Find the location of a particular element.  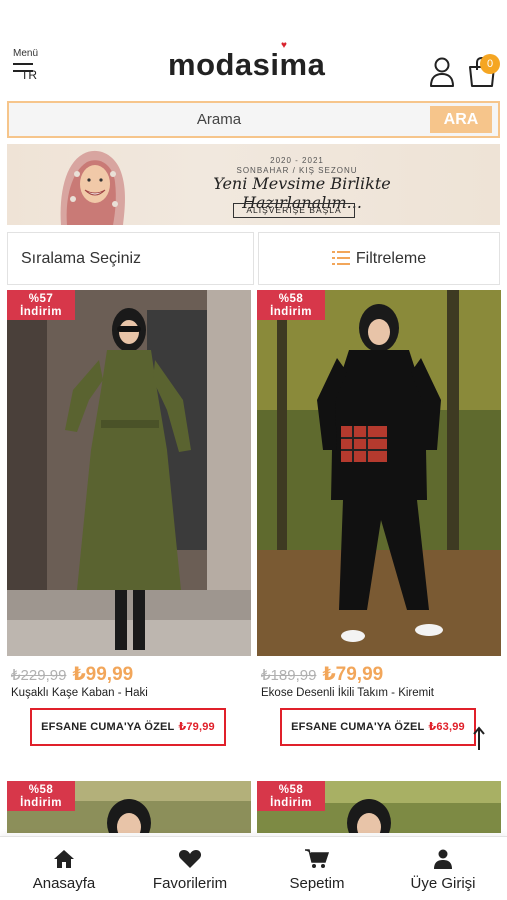

cart-icon is located at coordinates (317, 858).